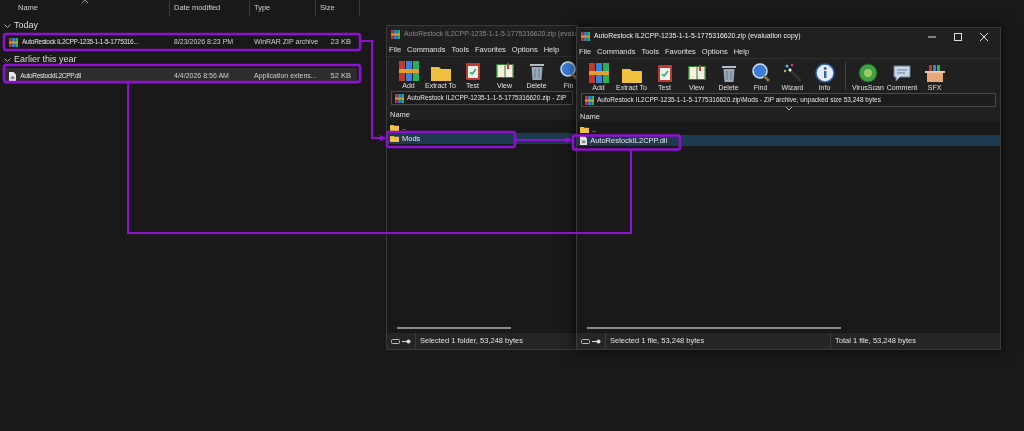 The height and width of the screenshot is (431, 1024). Describe the element at coordinates (901, 73) in the screenshot. I see `speech-bubble-icon` at that location.